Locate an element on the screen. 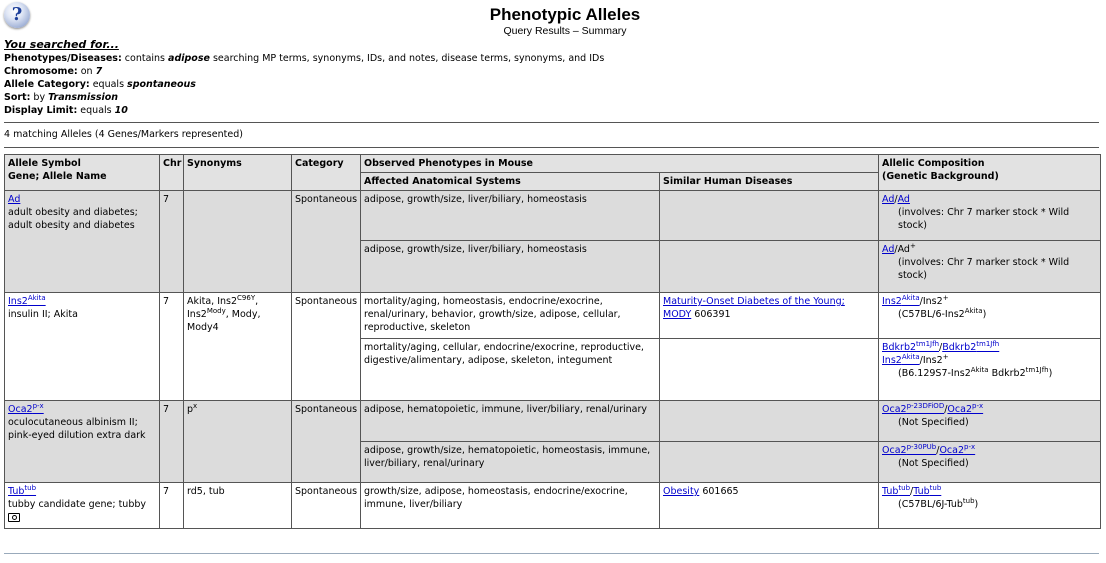 The image size is (1106, 563). allelic-composition-cell: Oca2p-30PUb/Oca2p-x (Not Specified) is located at coordinates (989, 462).